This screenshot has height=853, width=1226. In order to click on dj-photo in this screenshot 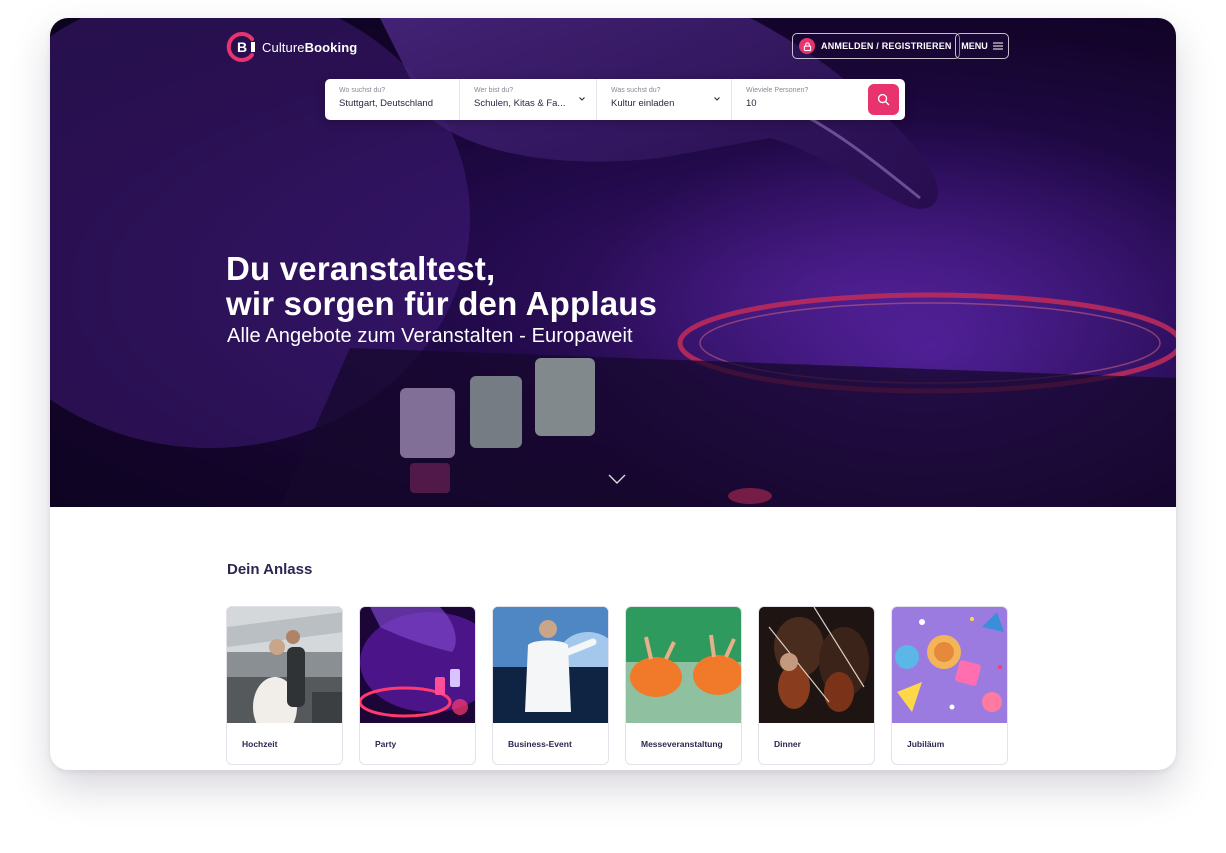, I will do `click(417, 665)`.